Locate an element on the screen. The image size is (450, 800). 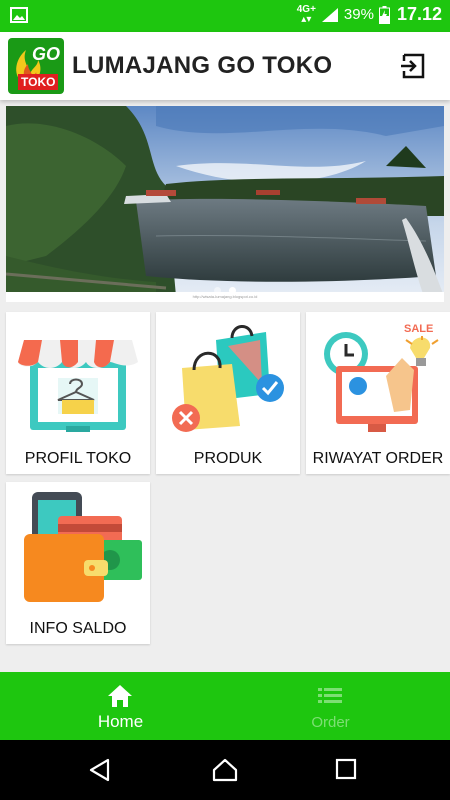
system-navigation-bar is located at coordinates (225, 770).